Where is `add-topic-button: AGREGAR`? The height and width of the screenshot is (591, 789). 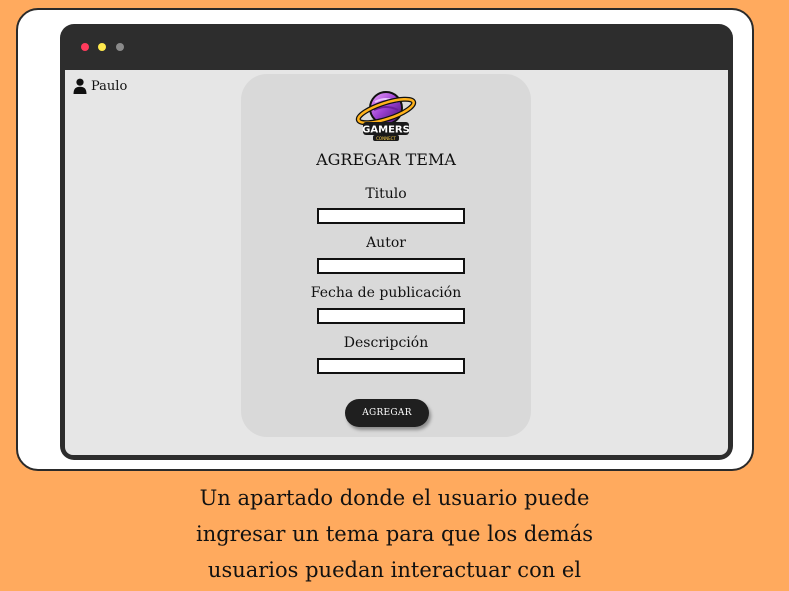
add-topic-button: AGREGAR is located at coordinates (387, 413).